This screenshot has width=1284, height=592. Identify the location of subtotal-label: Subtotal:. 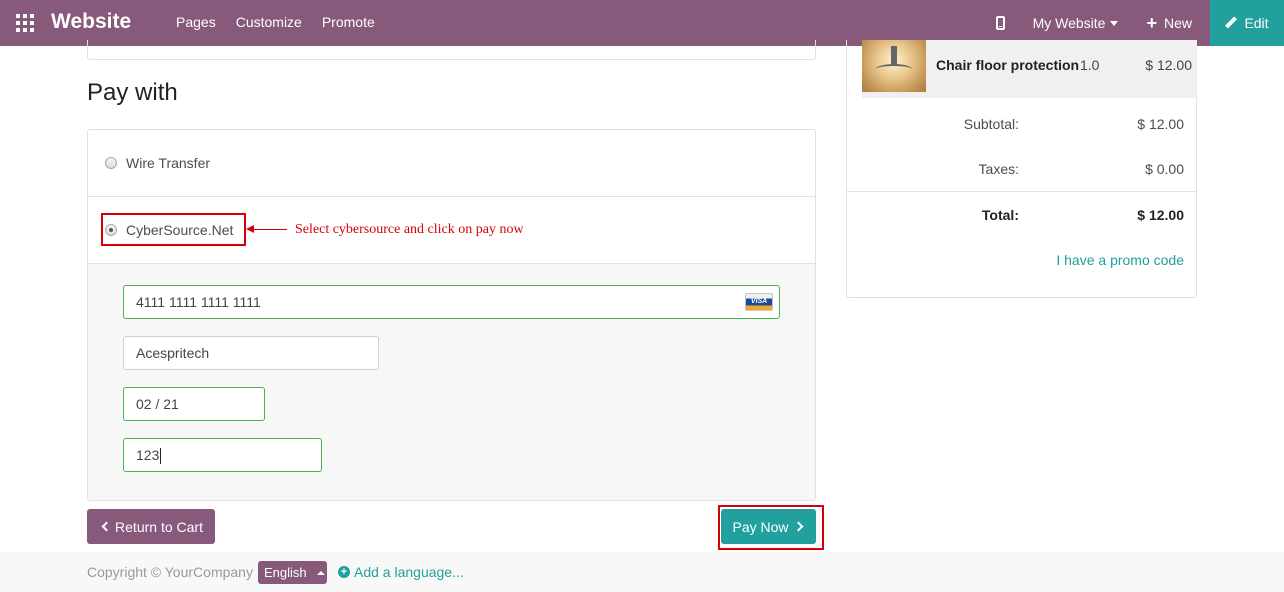
(991, 124).